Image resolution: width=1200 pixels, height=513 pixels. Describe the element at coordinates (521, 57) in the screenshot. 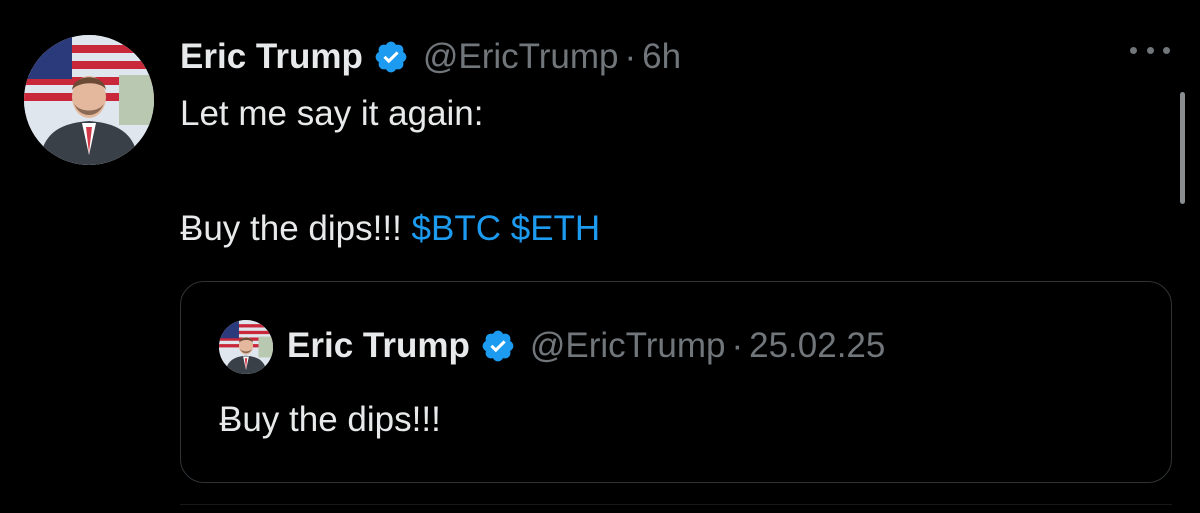

I see `author-handle: @EricTrump` at that location.